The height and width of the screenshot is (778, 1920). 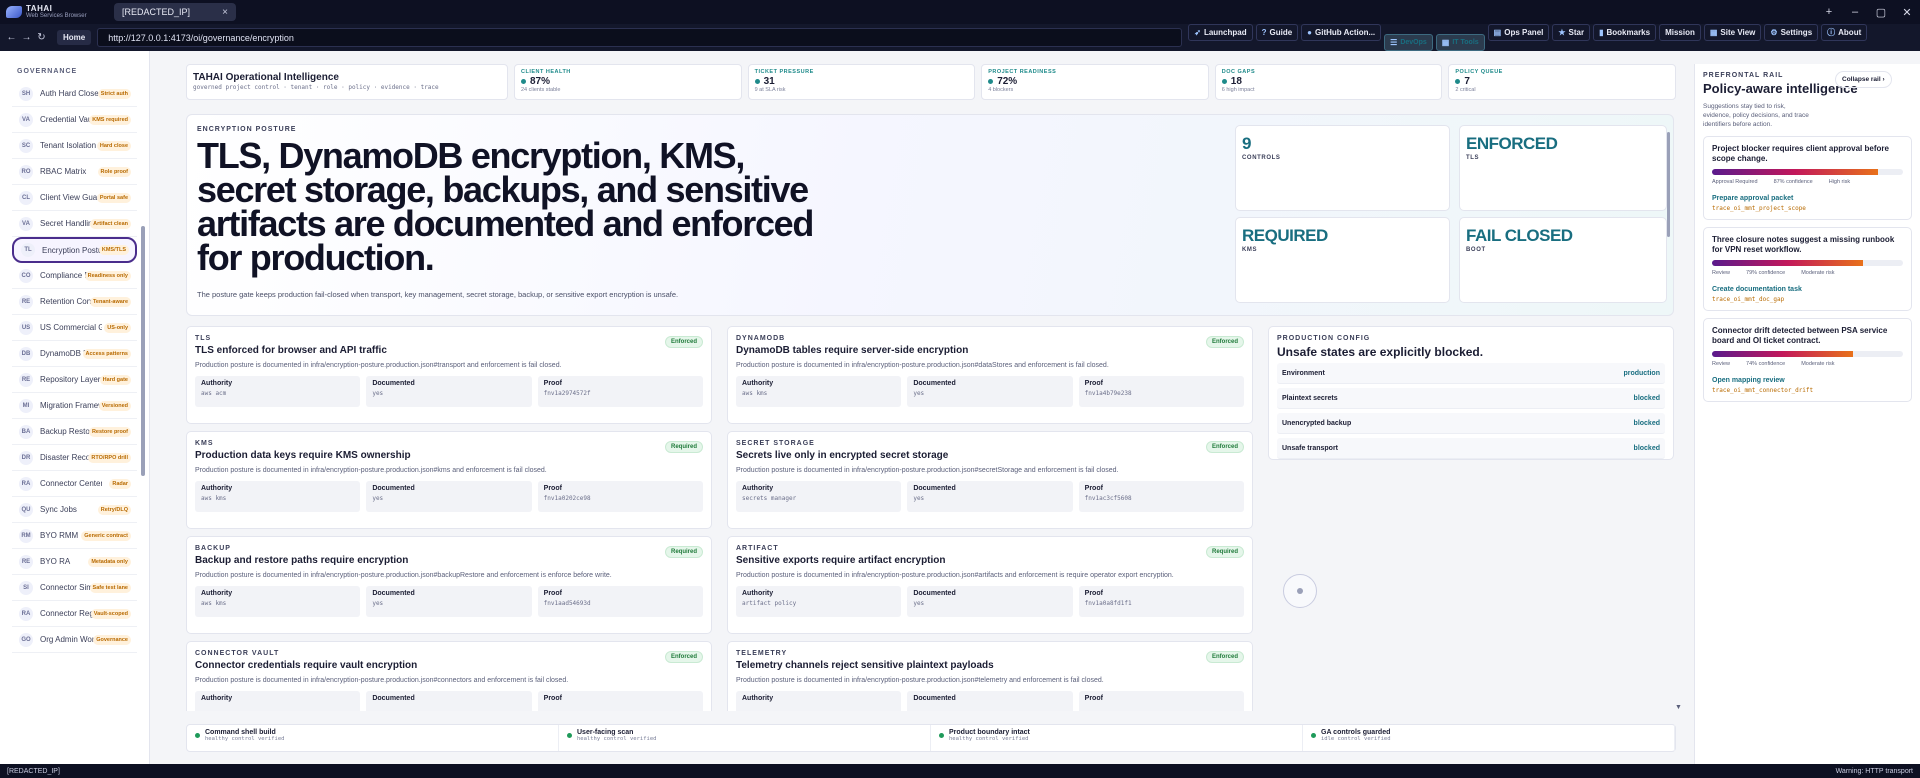 I want to click on suggestion-action-link: Prepare approval packet, so click(x=1807, y=198).